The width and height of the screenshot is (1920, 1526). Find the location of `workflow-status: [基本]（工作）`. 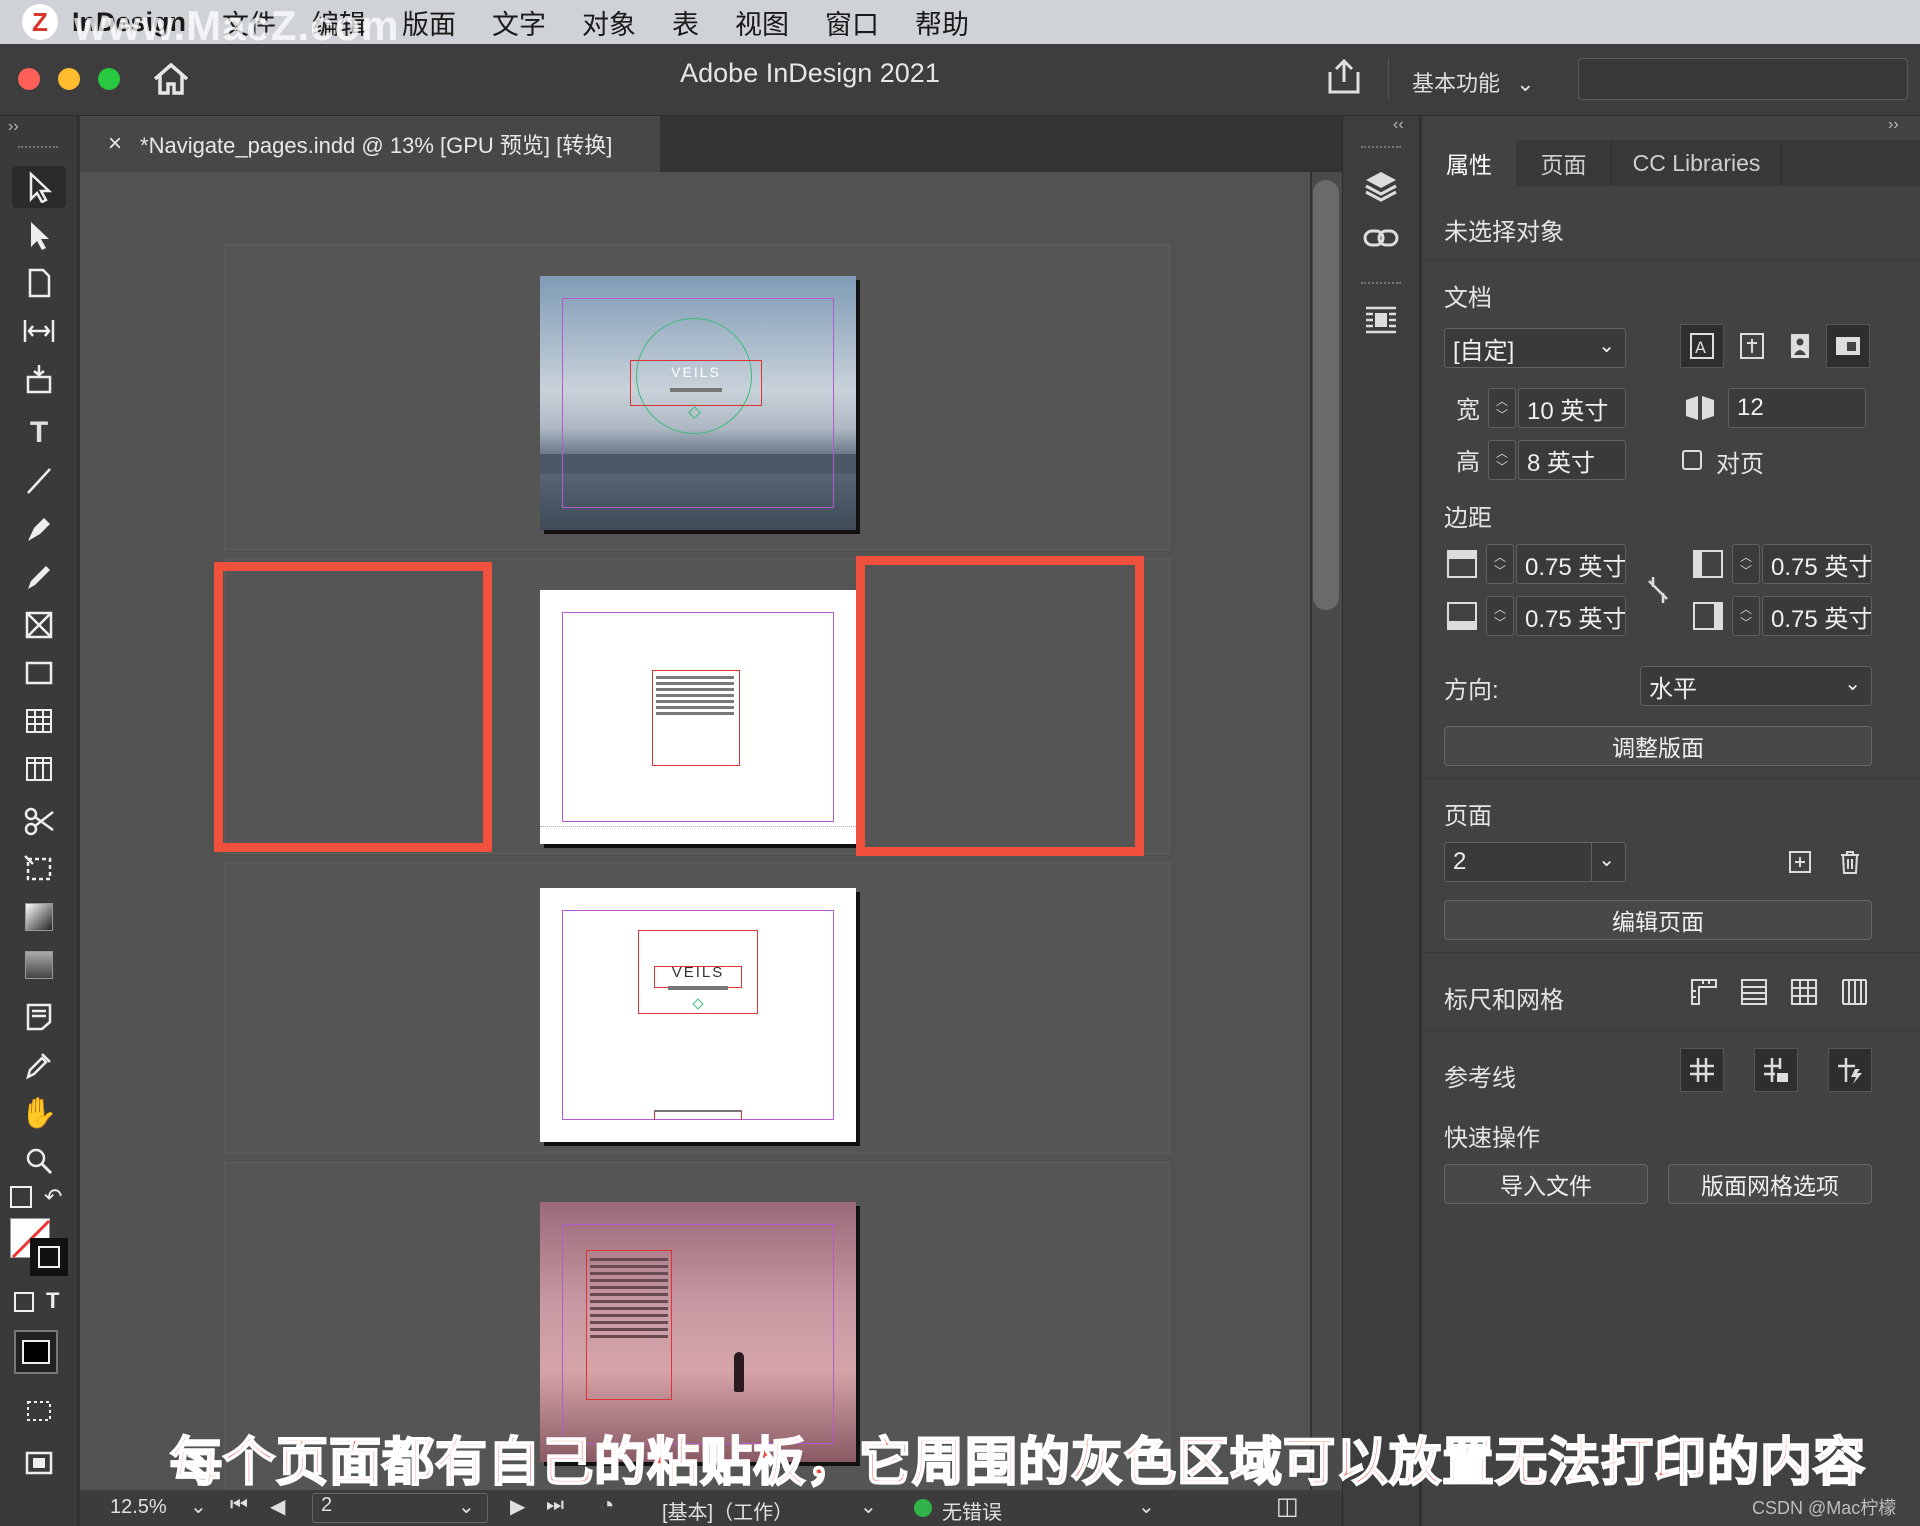

workflow-status: [基本]（工作） is located at coordinates (727, 1510).